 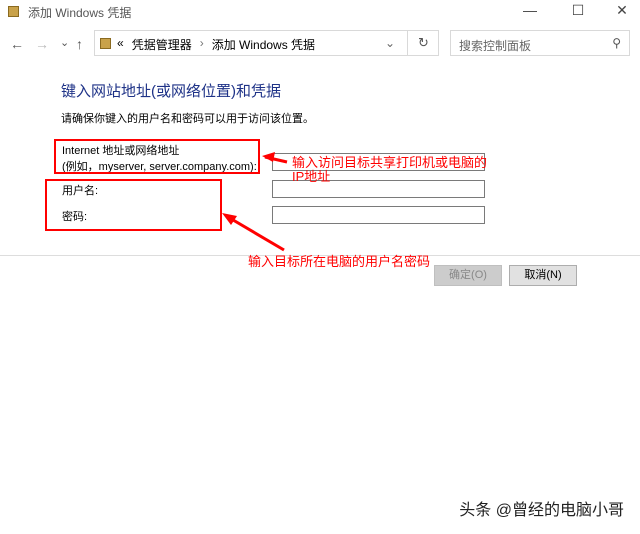 I want to click on annotation-credentials: 输入目标所在电脑的用户名密码, so click(x=339, y=261).